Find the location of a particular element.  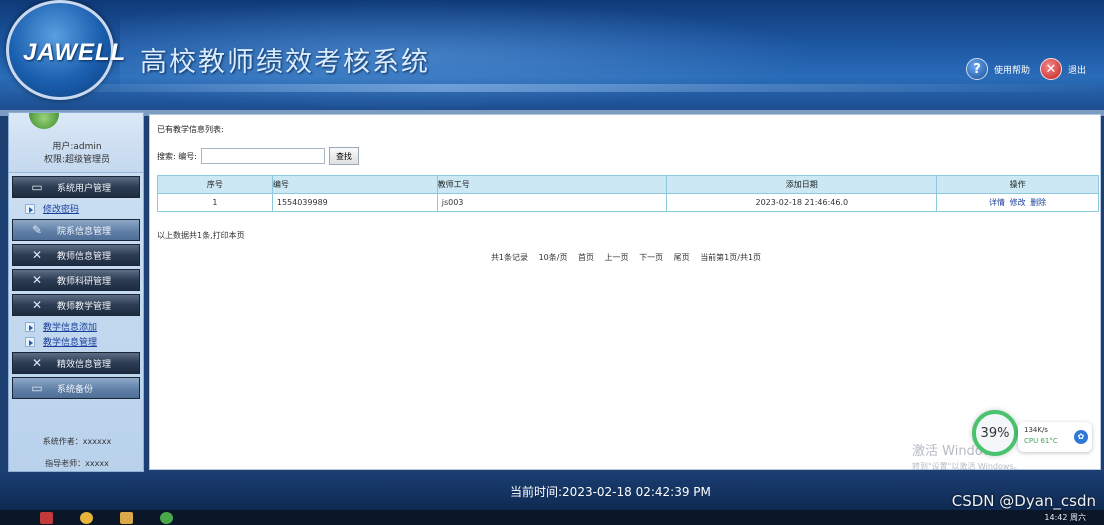

cell-teacher-id: js003 is located at coordinates (552, 202).